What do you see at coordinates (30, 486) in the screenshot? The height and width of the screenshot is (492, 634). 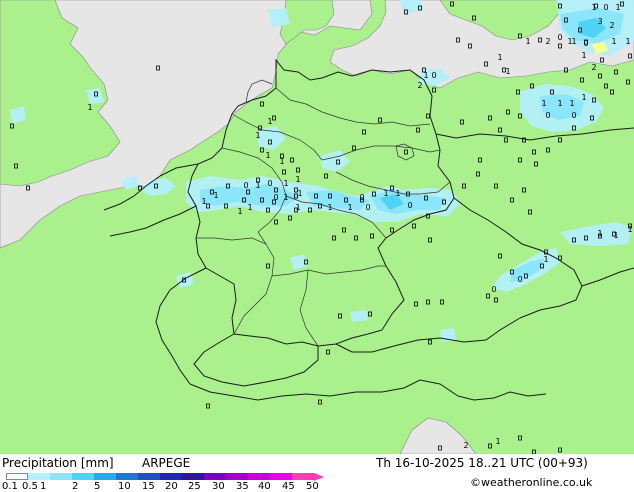 I see `legend-tick-label: 0.5` at bounding box center [30, 486].